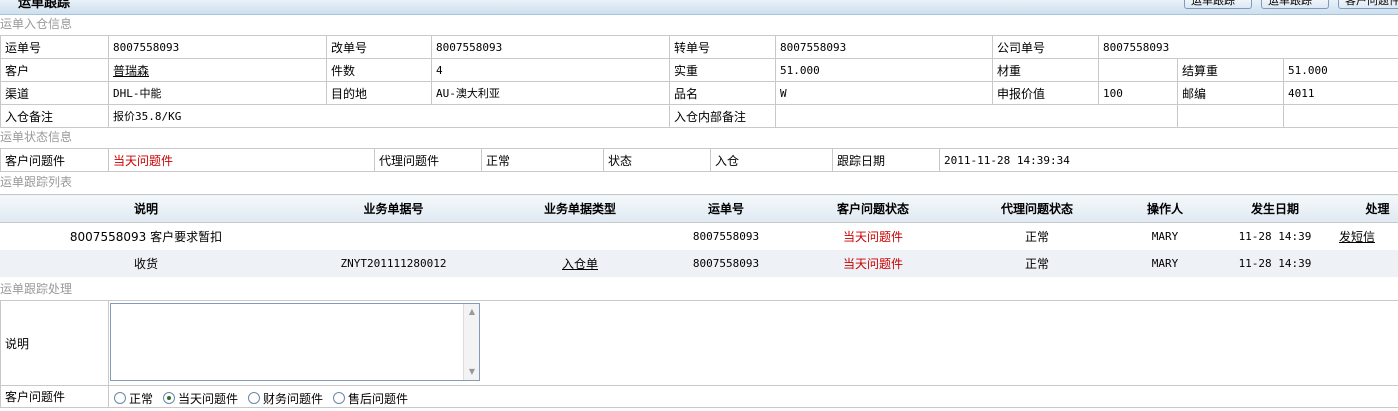  I want to click on row-doc-no: ZNYT201111280012, so click(393, 263).